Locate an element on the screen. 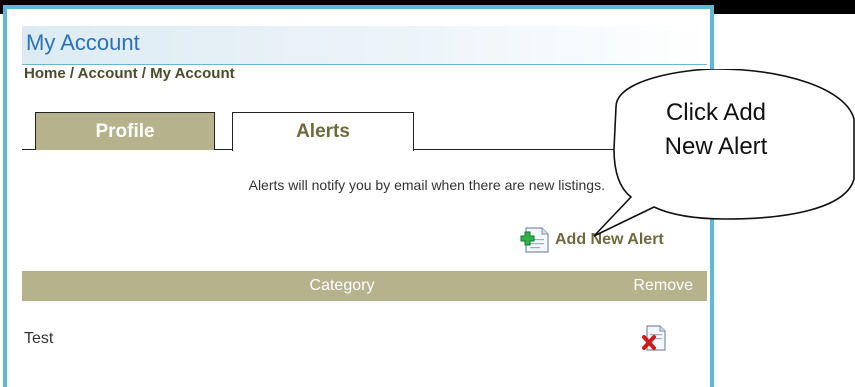 The image size is (855, 387). breadcrumb-current: My Account is located at coordinates (192, 73).